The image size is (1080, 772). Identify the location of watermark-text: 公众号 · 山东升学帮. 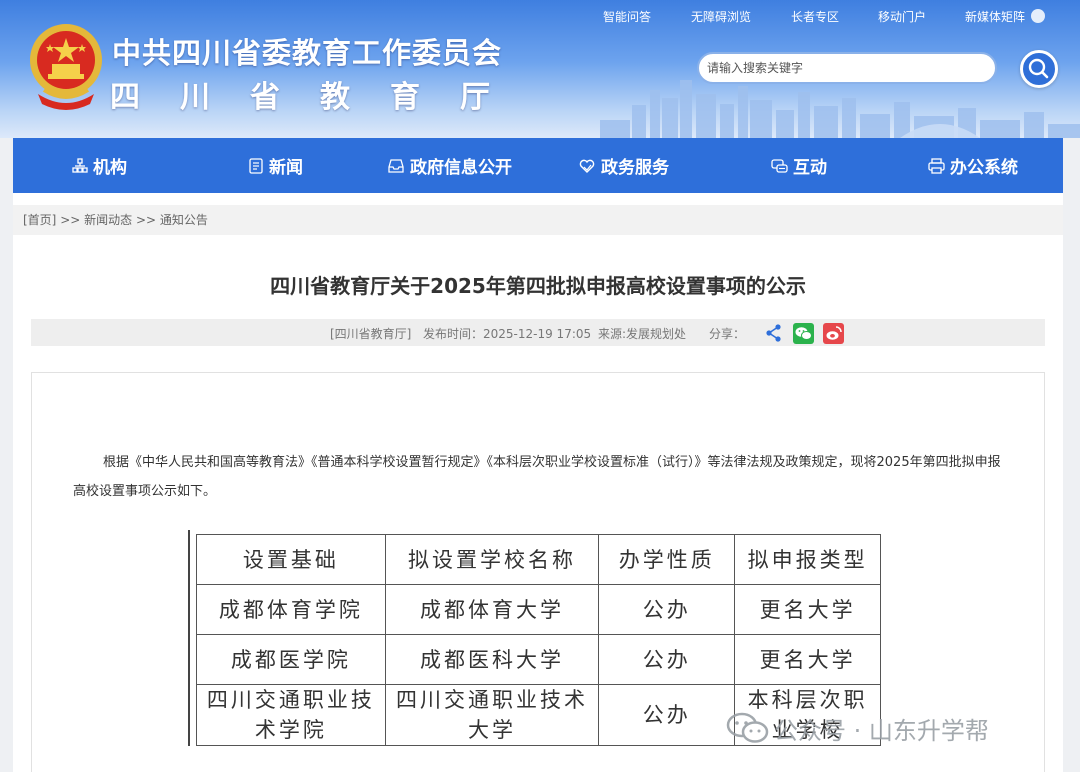
(881, 730).